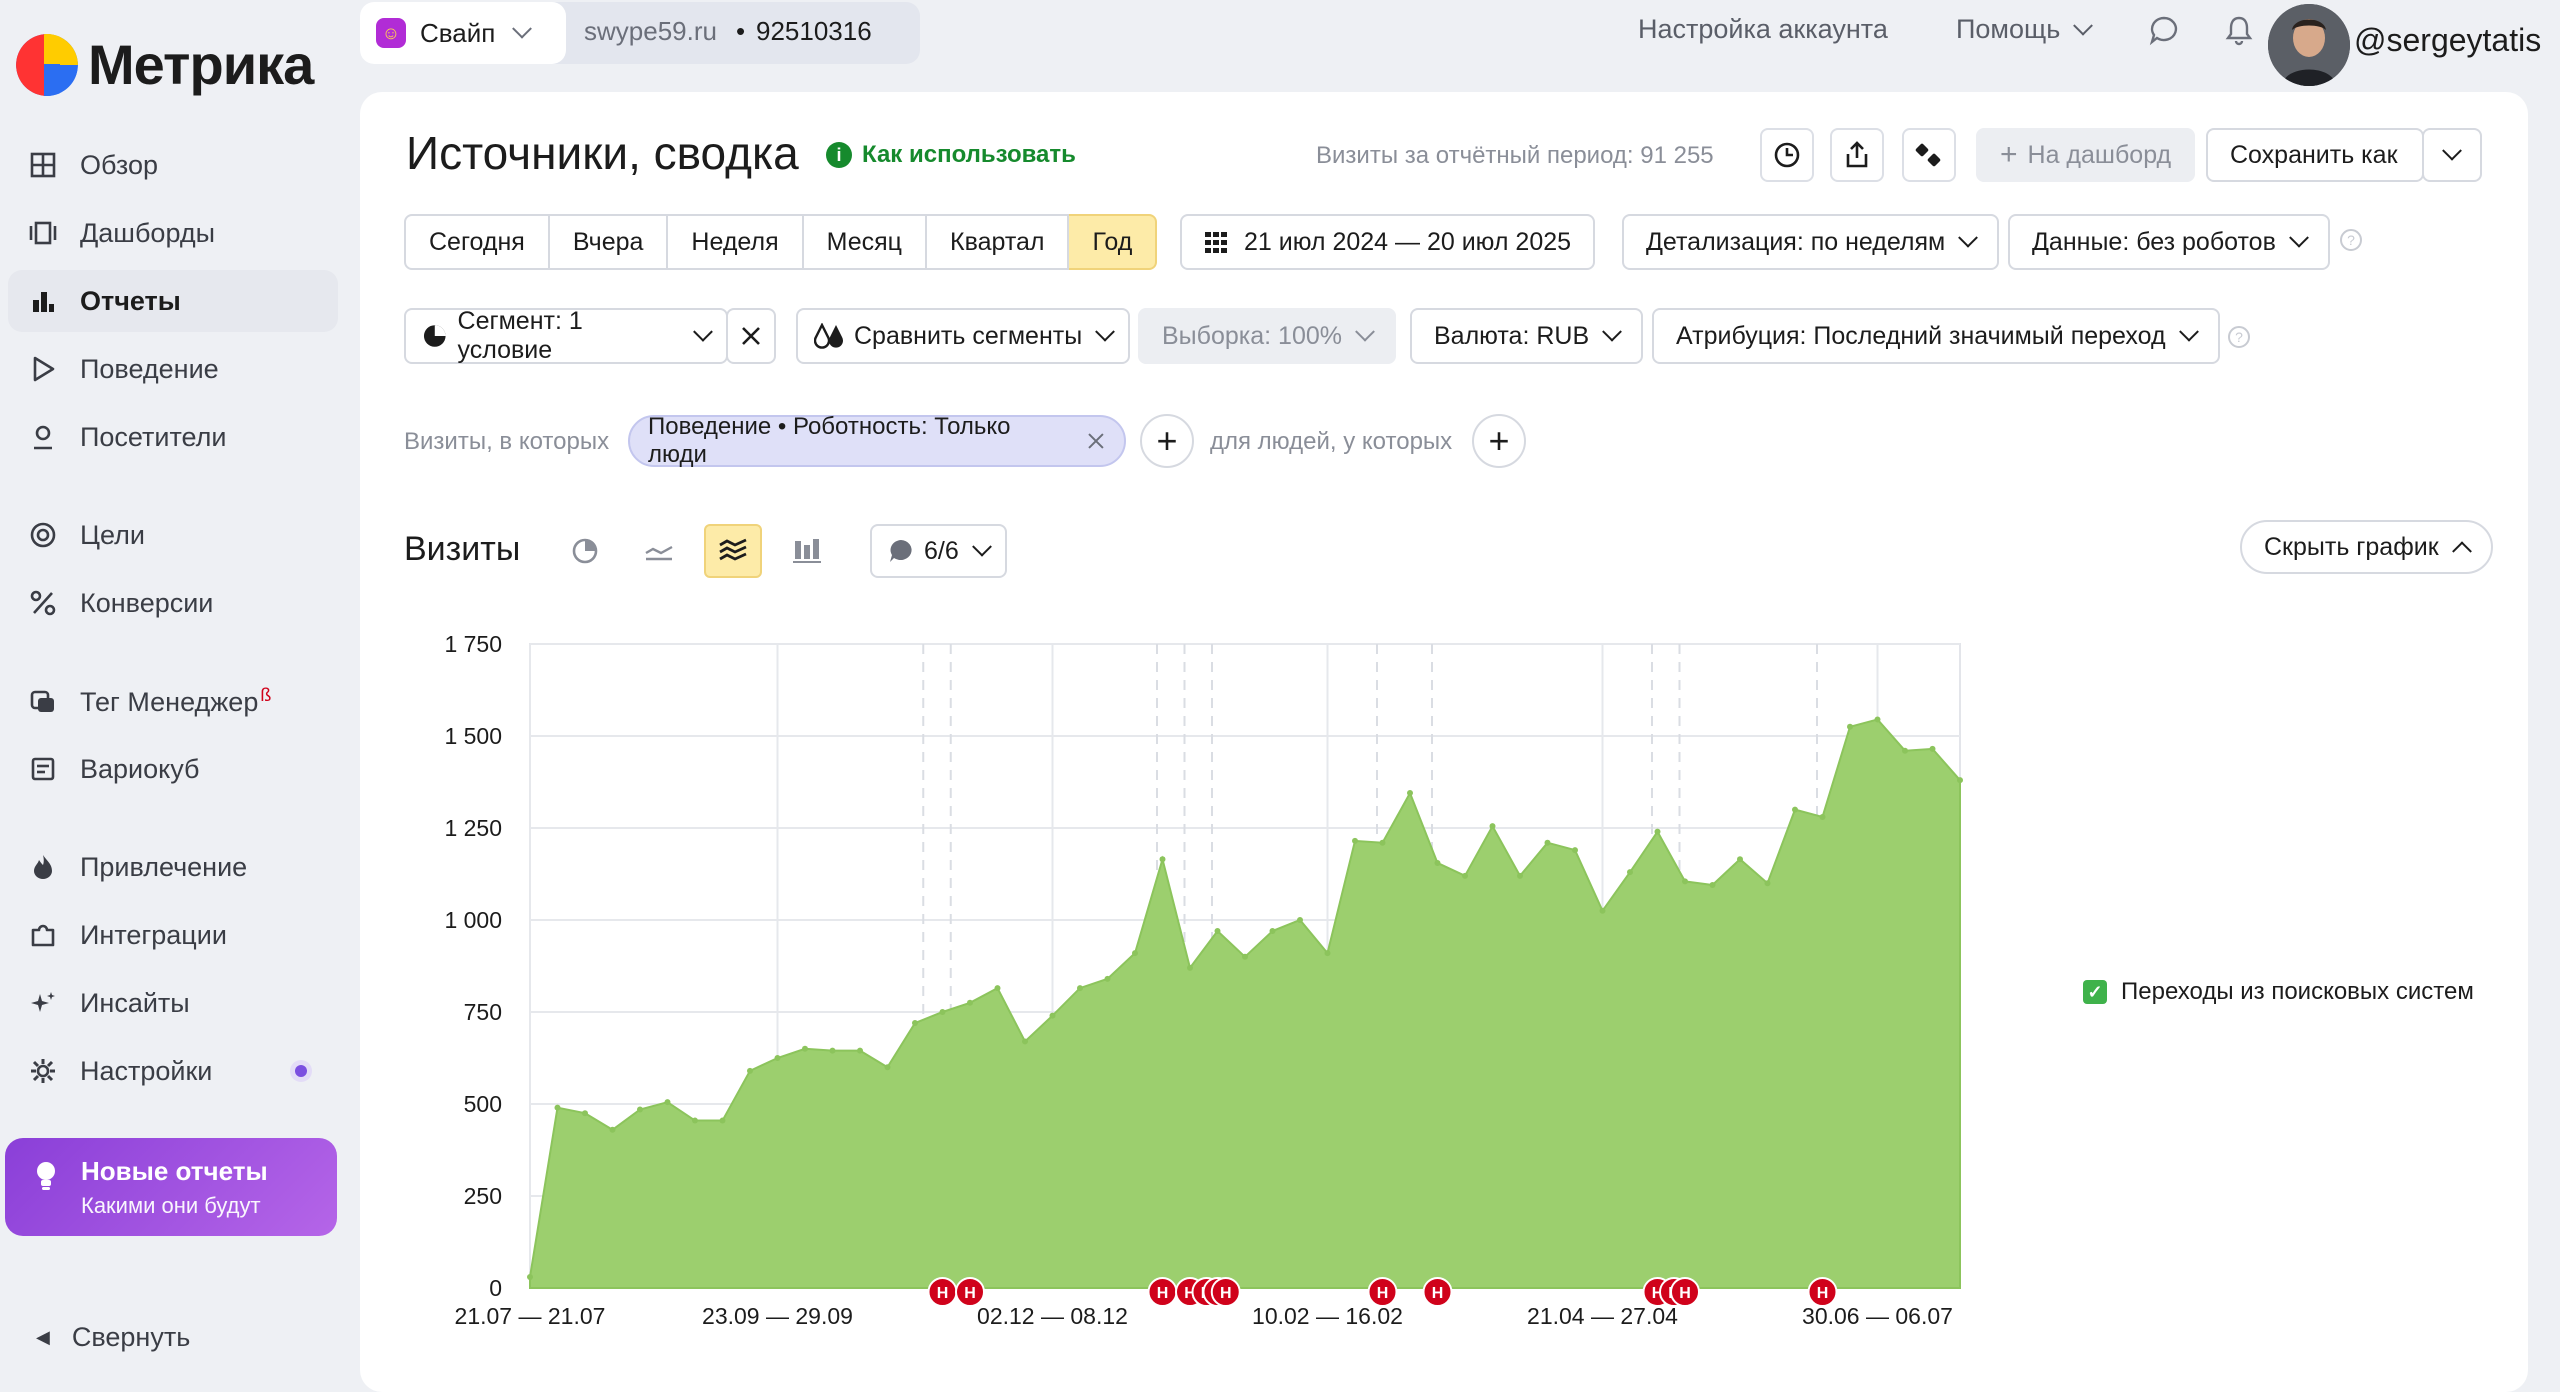  I want to click on y-tick-label: 1 000, so click(473, 920).